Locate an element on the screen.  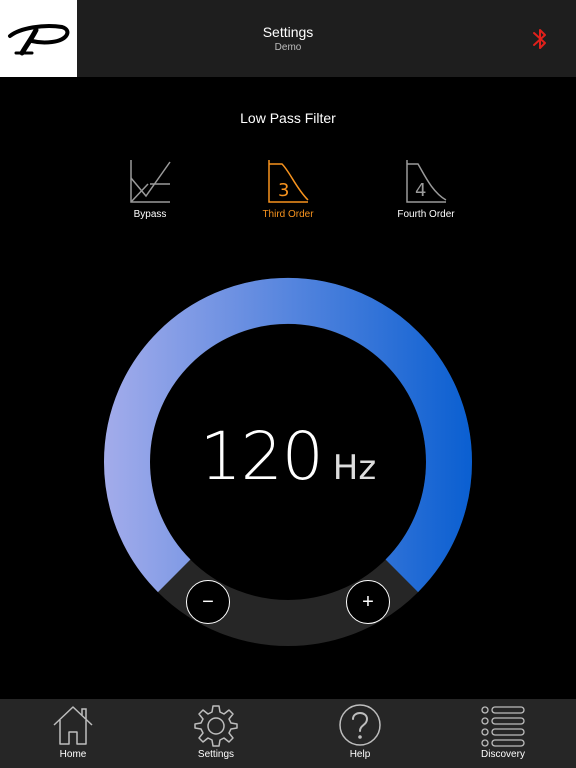
filter-option-fourth-order: 4 Fourth Order is located at coordinates (426, 193).